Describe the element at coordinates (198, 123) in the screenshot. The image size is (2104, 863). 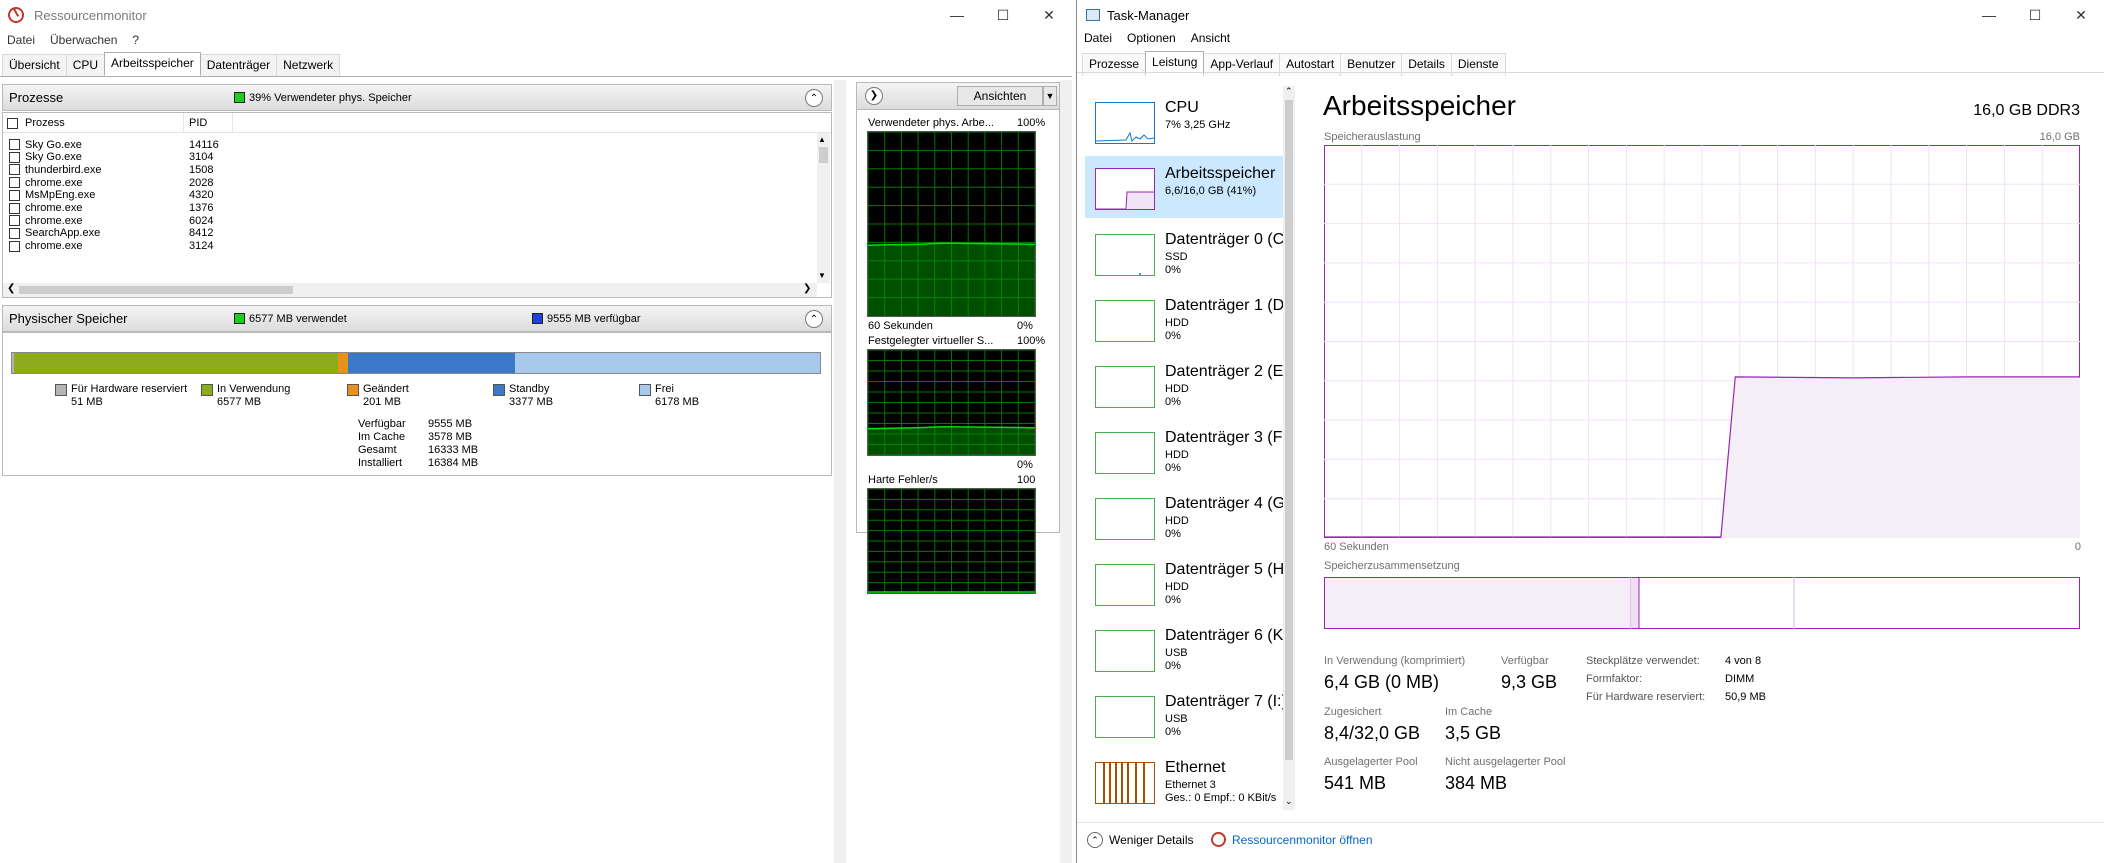
I see `col-pid: PID` at that location.